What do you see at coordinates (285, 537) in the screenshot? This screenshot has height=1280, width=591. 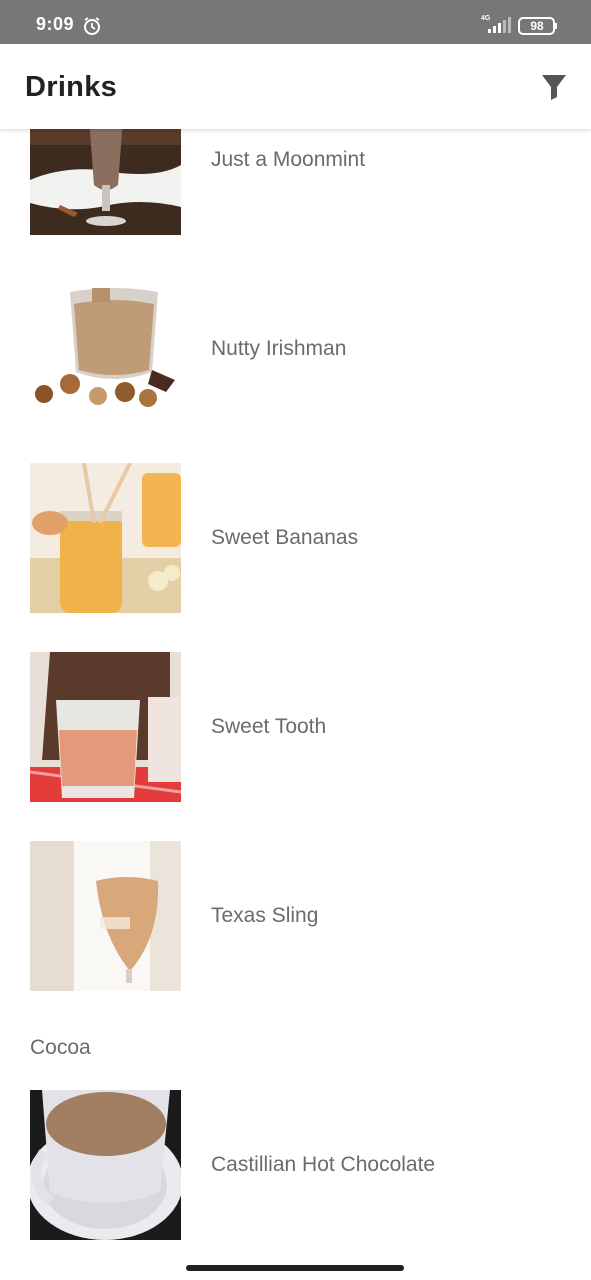 I see `drink-name: Sweet Bananas` at bounding box center [285, 537].